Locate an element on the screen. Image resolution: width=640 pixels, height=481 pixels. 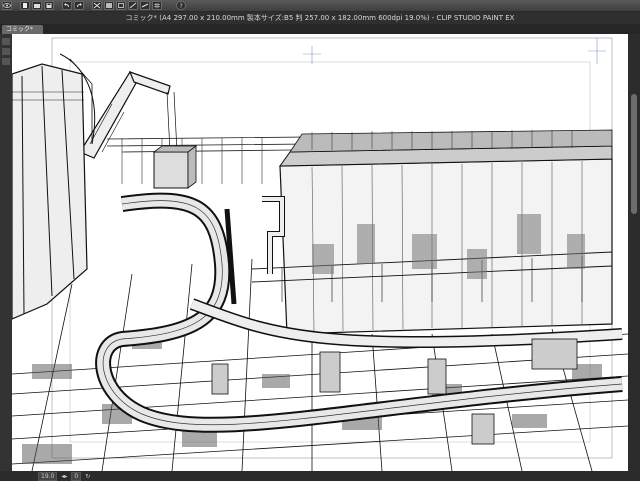
angle-field: 0 is located at coordinates (76, 476).